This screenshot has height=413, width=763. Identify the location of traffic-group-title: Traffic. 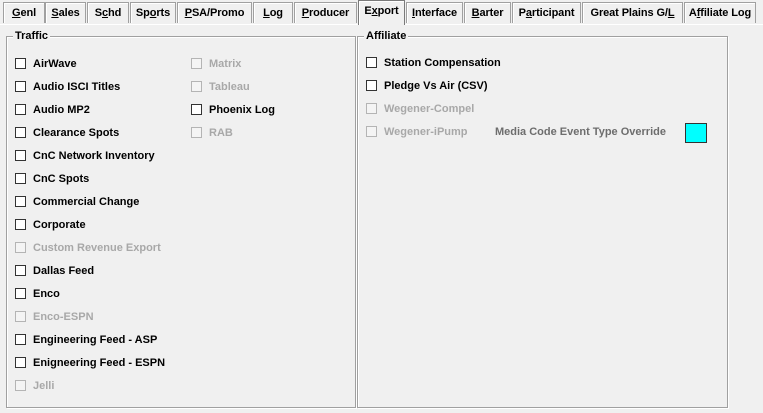
(32, 36).